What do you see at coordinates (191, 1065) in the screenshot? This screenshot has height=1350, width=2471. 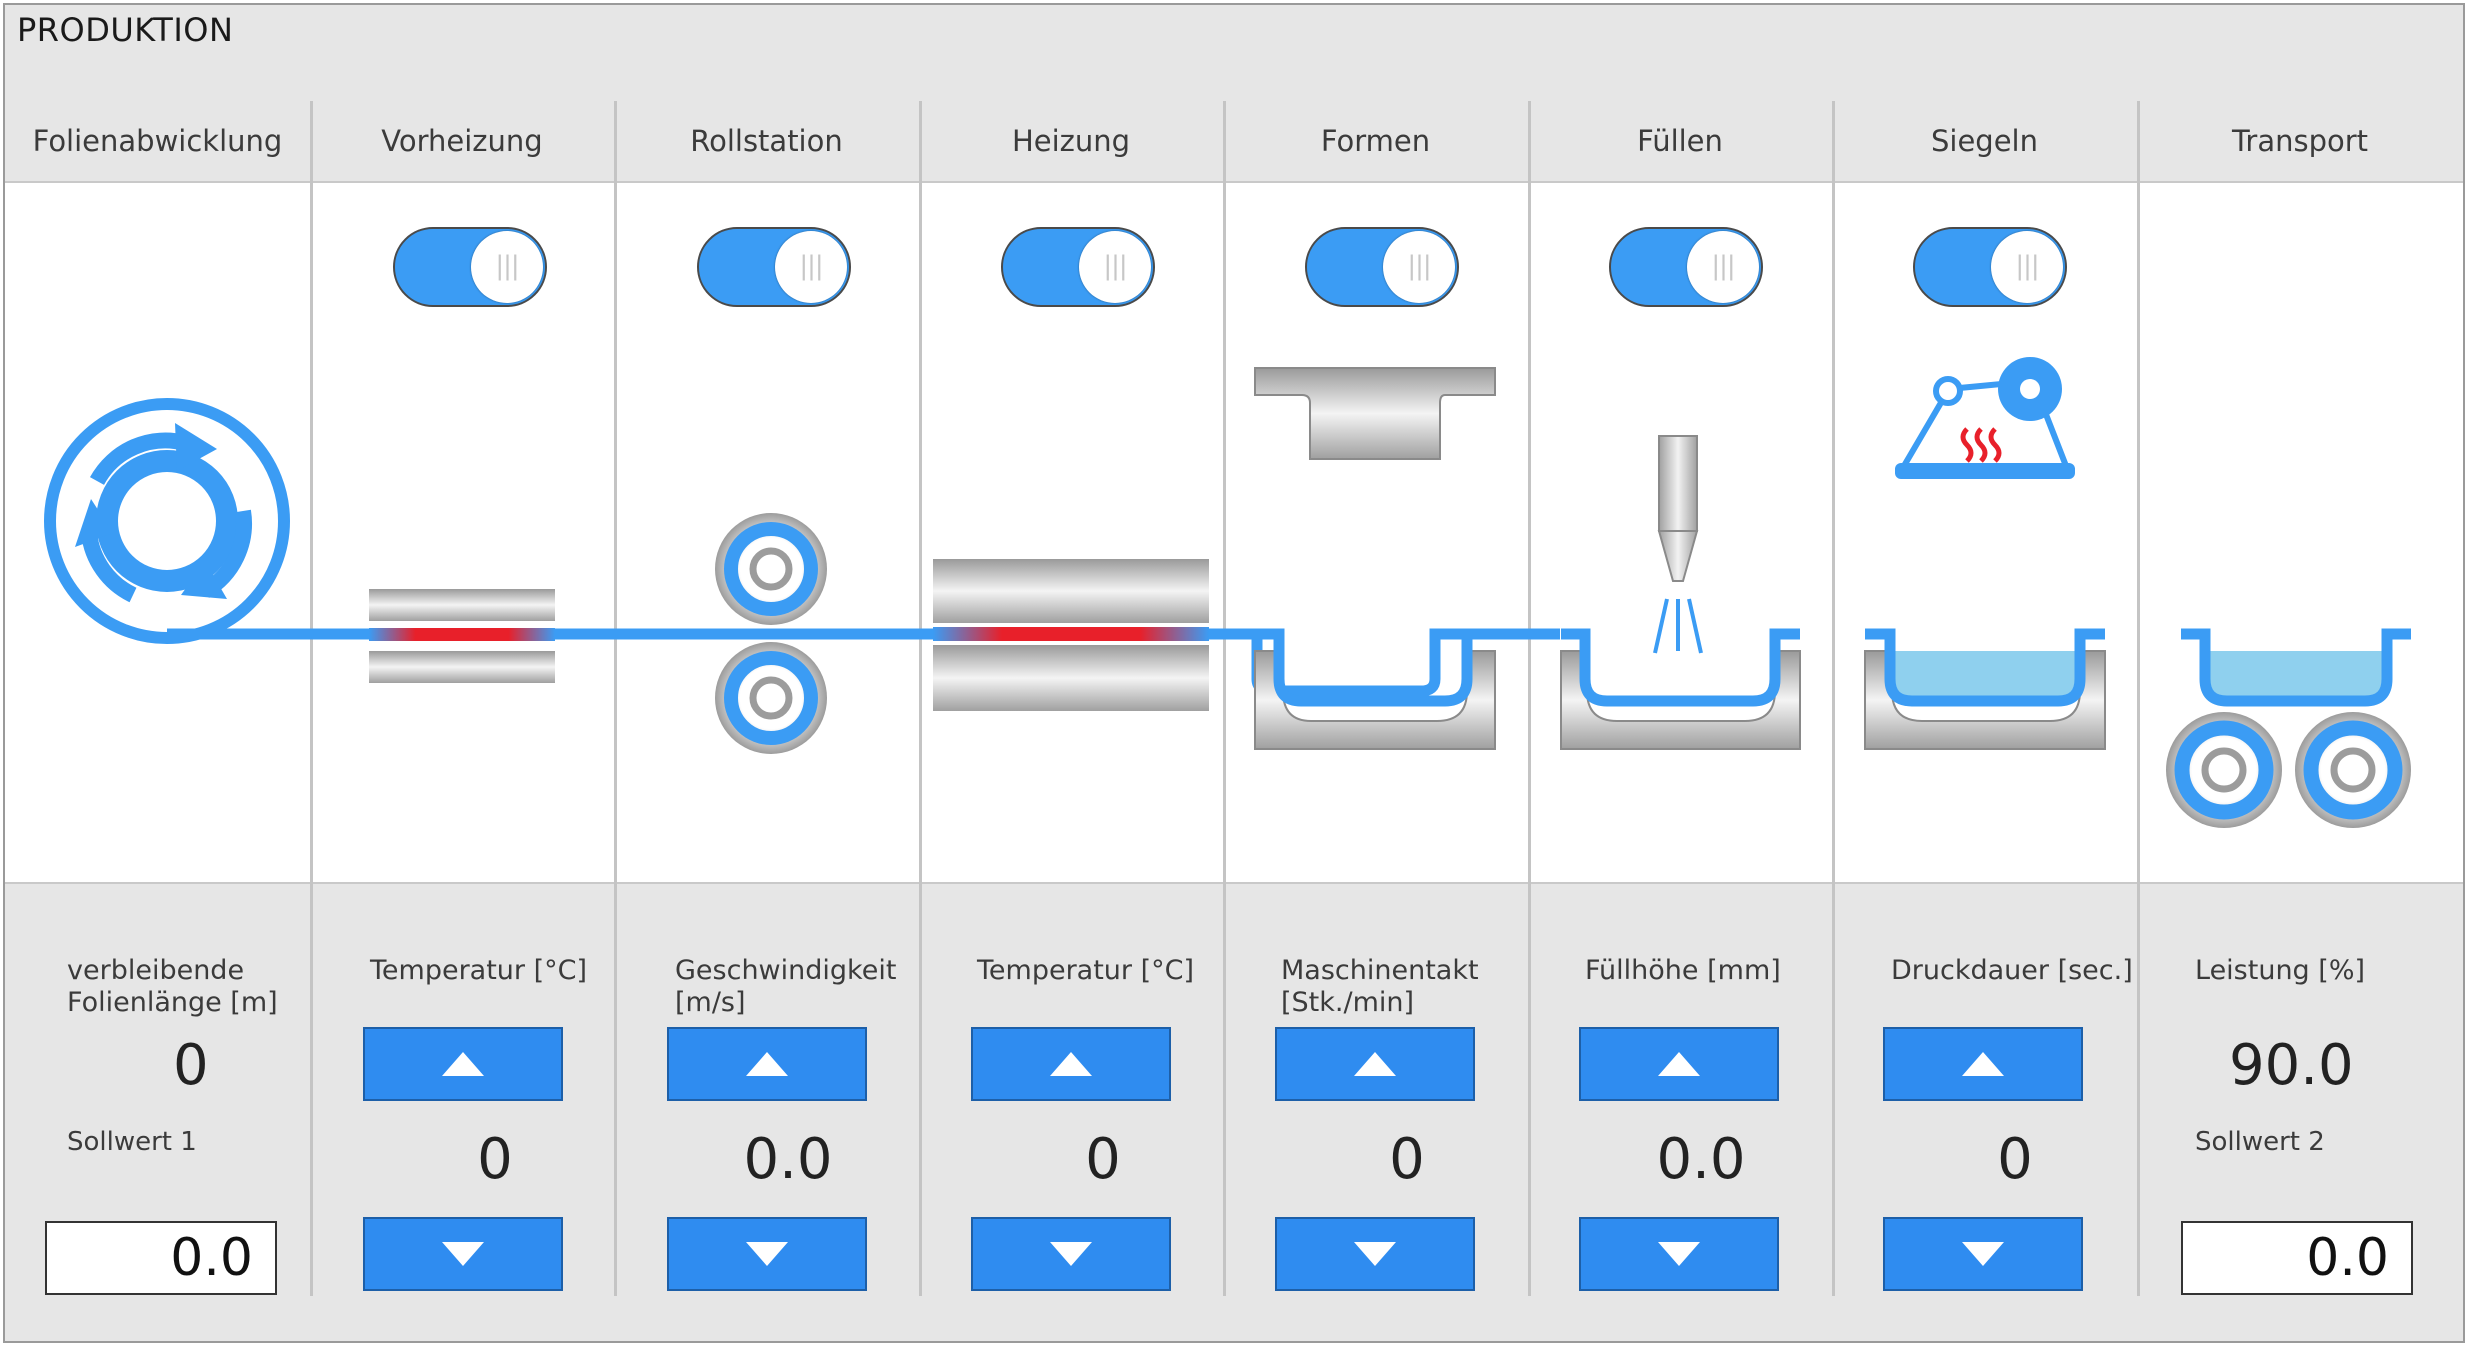 I see `remaining-film-value: 0` at bounding box center [191, 1065].